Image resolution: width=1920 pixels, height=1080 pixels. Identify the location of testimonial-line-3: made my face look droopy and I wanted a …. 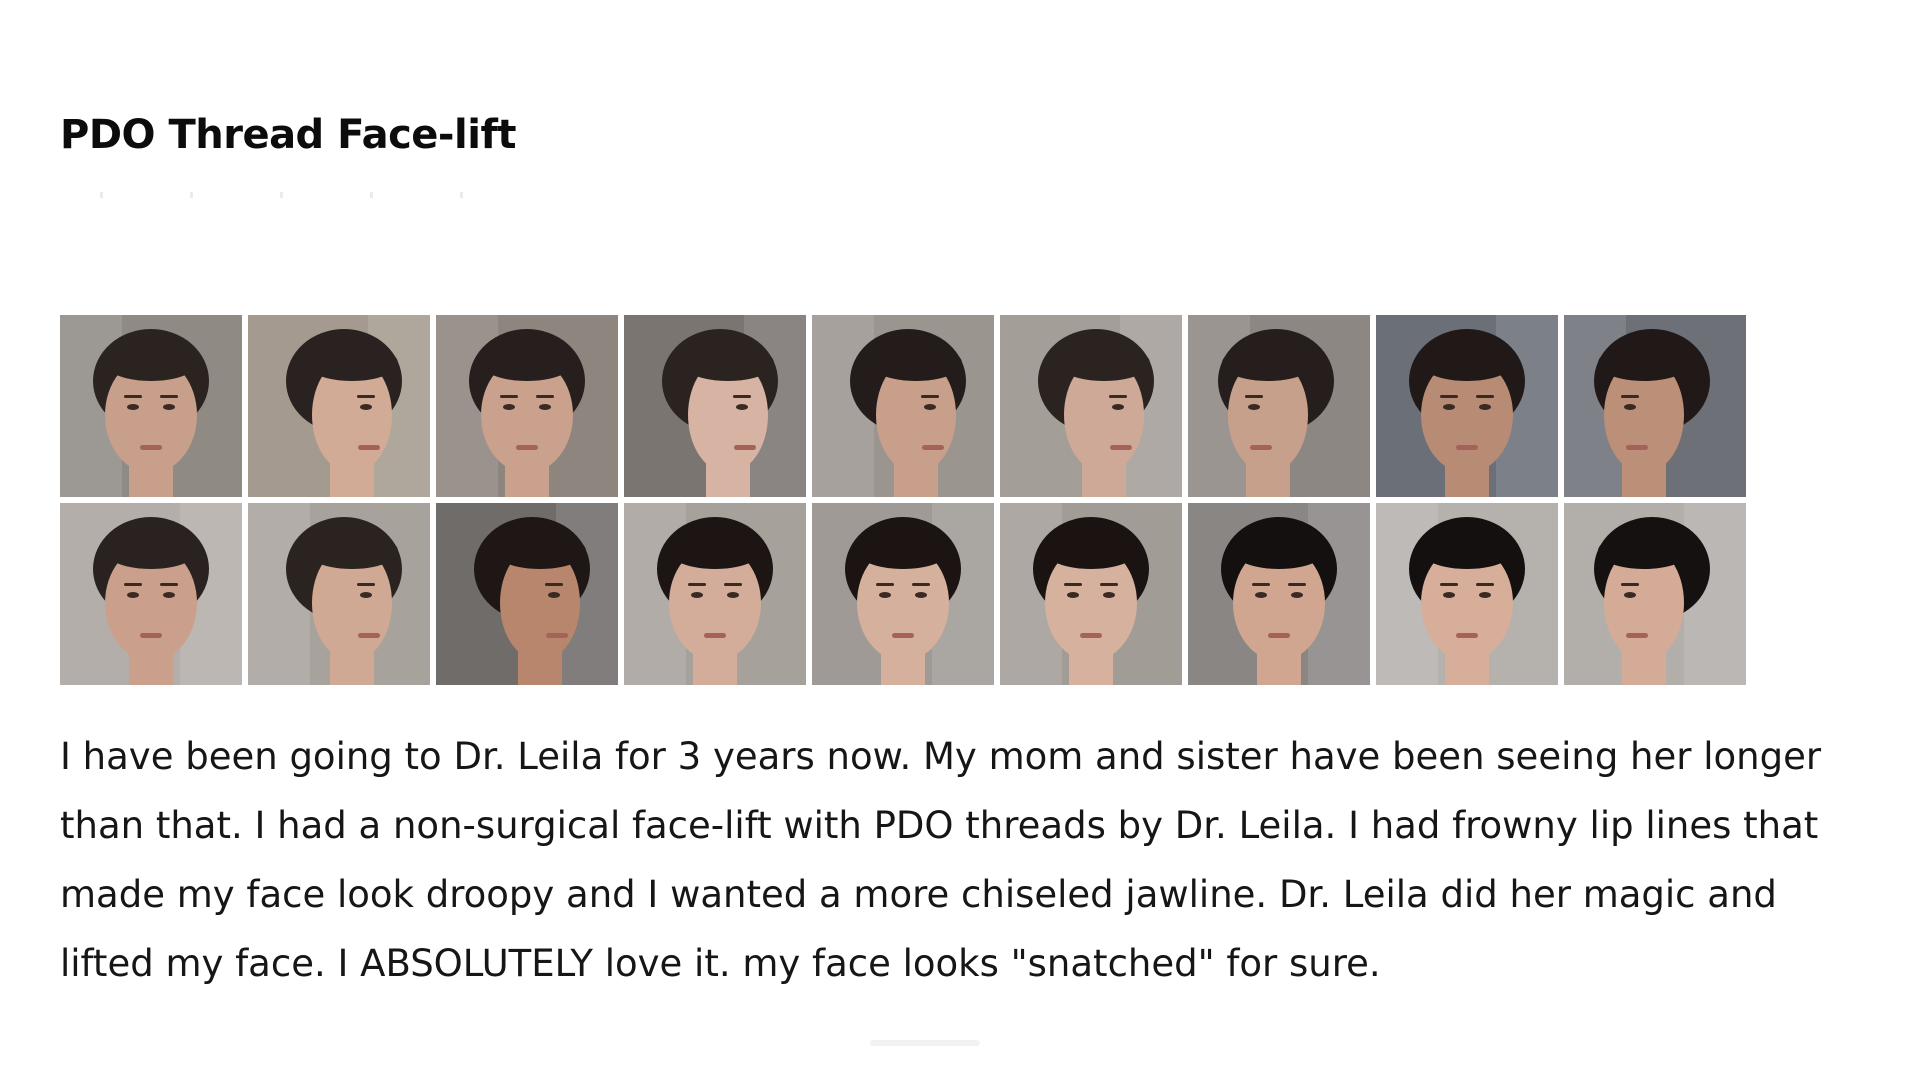
(918, 894).